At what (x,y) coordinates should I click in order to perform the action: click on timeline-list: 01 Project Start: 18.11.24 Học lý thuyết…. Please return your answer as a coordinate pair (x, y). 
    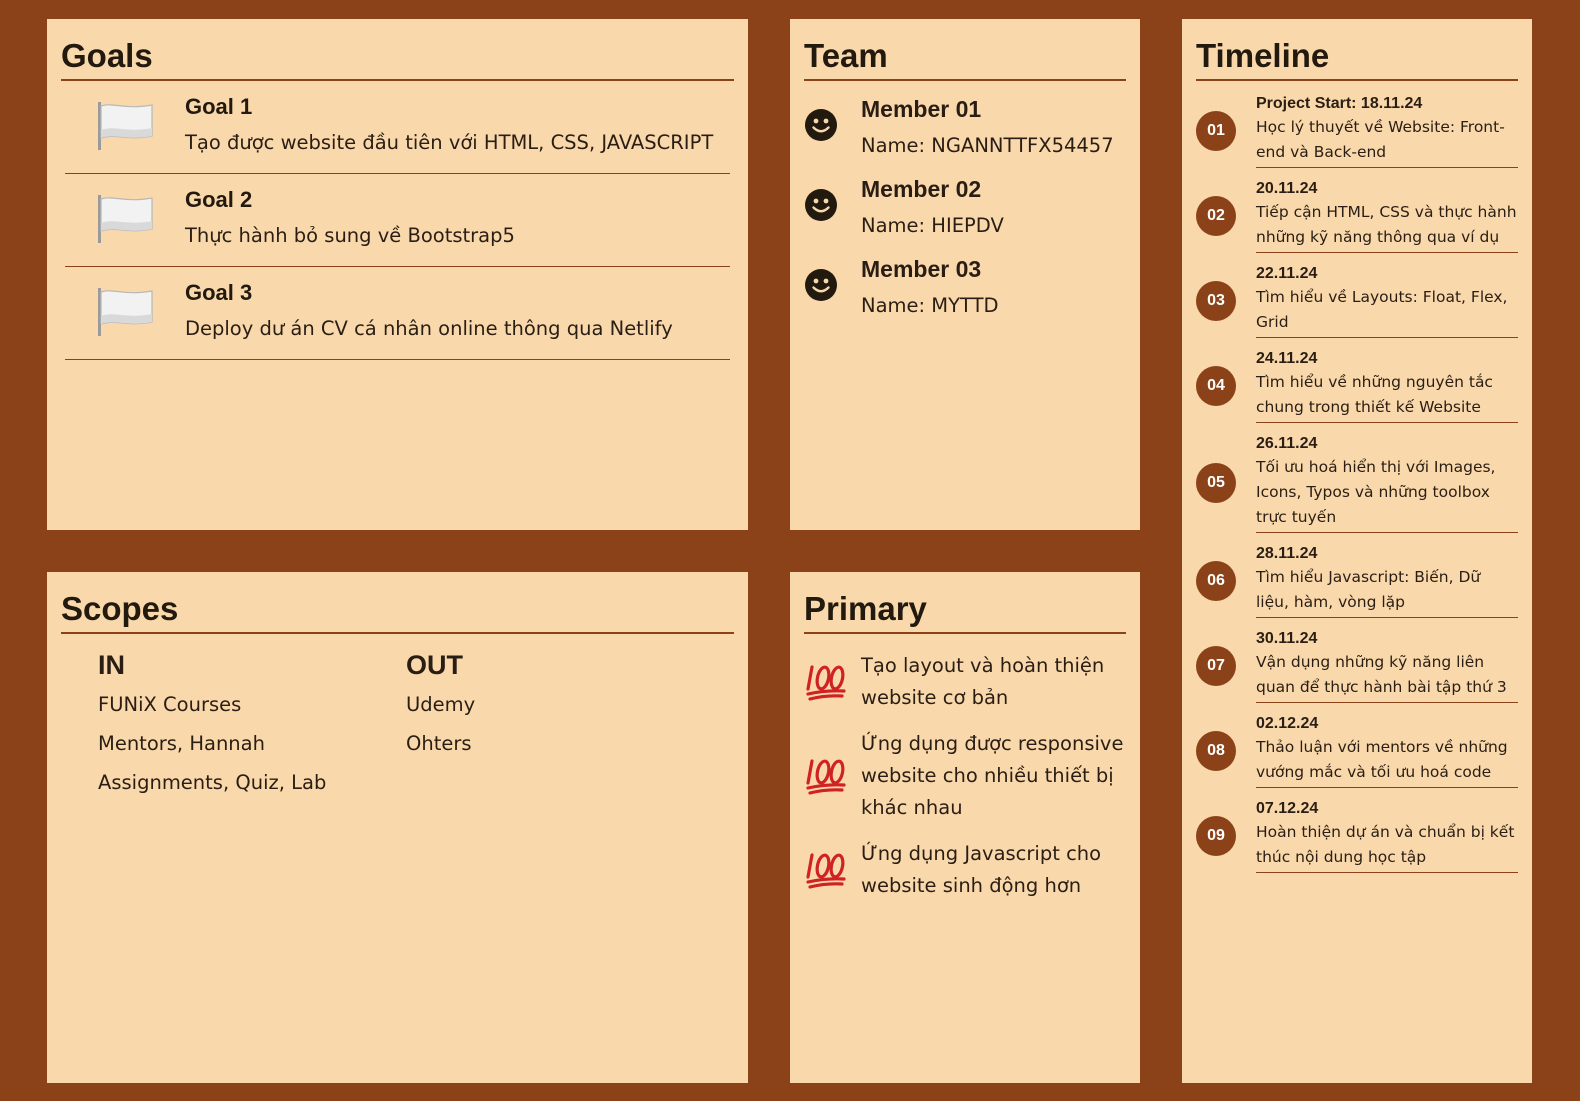
    Looking at the image, I should click on (1357, 483).